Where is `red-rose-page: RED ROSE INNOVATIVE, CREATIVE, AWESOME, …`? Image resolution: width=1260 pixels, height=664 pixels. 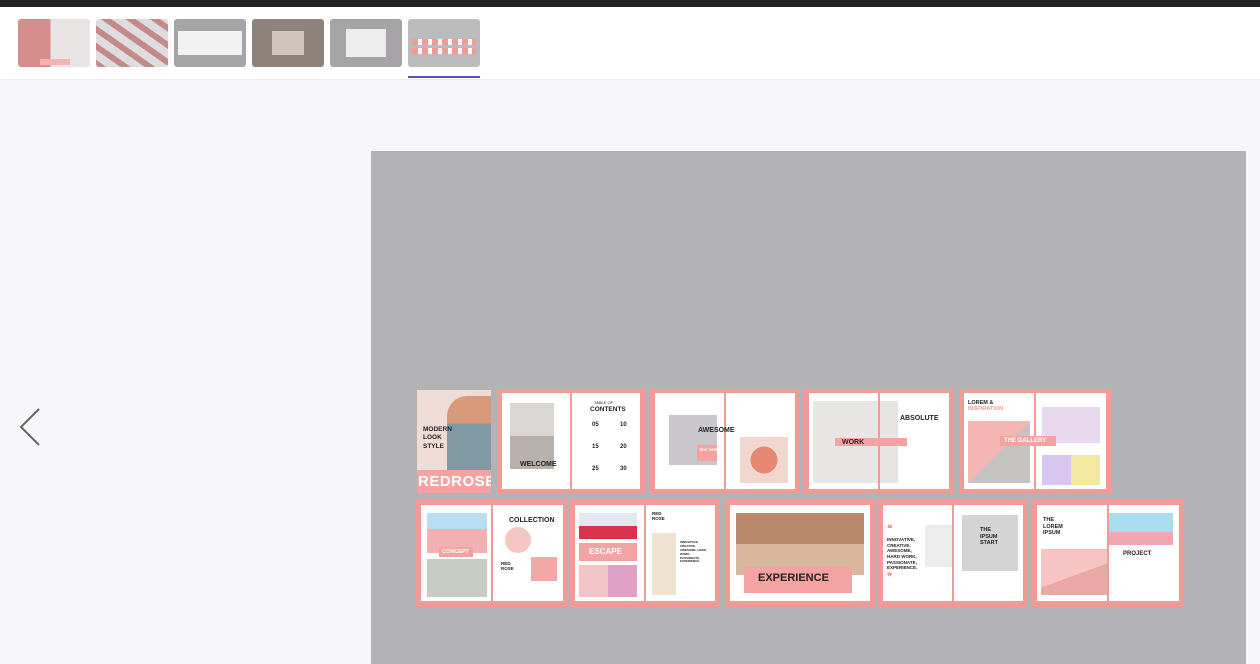
red-rose-page: RED ROSE INNOVATIVE, CREATIVE, AWESOME, … is located at coordinates (680, 553).